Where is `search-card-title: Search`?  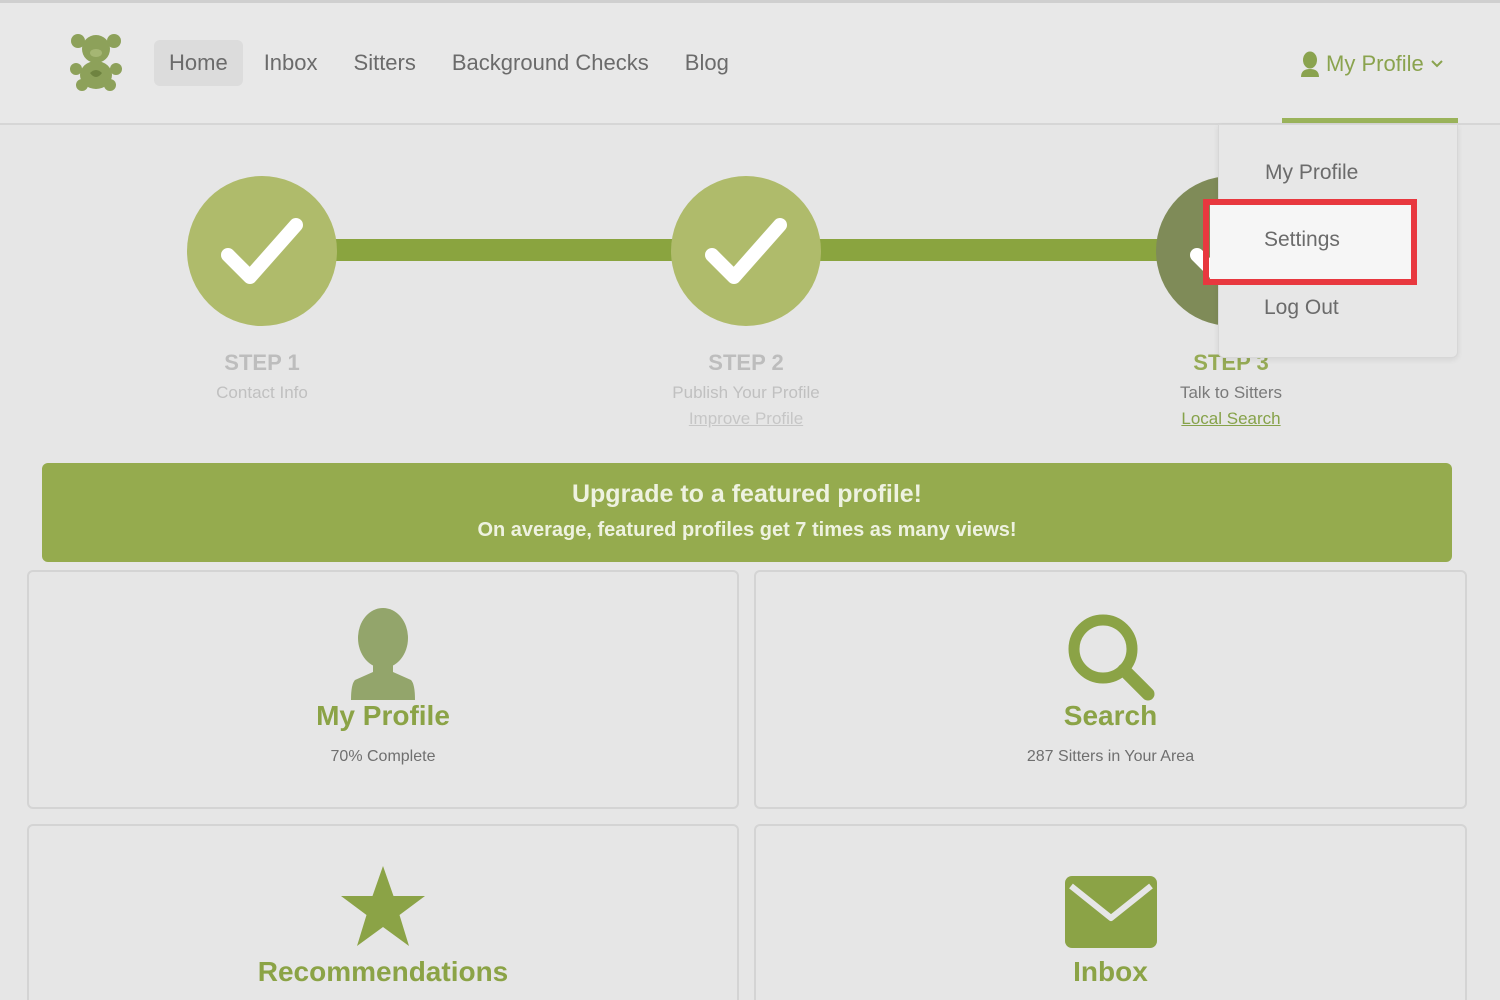
search-card-title: Search is located at coordinates (1110, 715).